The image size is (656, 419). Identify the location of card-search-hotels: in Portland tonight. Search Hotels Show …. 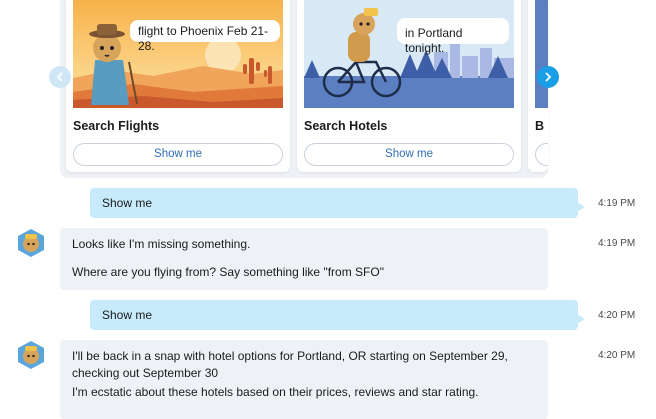
(409, 86).